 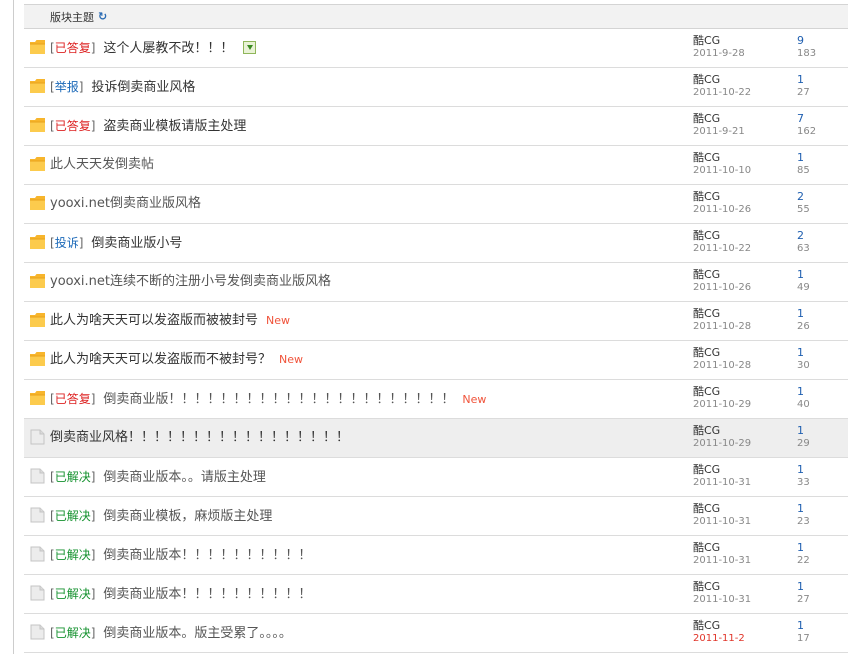 What do you see at coordinates (436, 516) in the screenshot?
I see `thread-row: [已解决] 倒卖商业模板，麻烦版主处理 酷CG 2011-10-31 1 23` at bounding box center [436, 516].